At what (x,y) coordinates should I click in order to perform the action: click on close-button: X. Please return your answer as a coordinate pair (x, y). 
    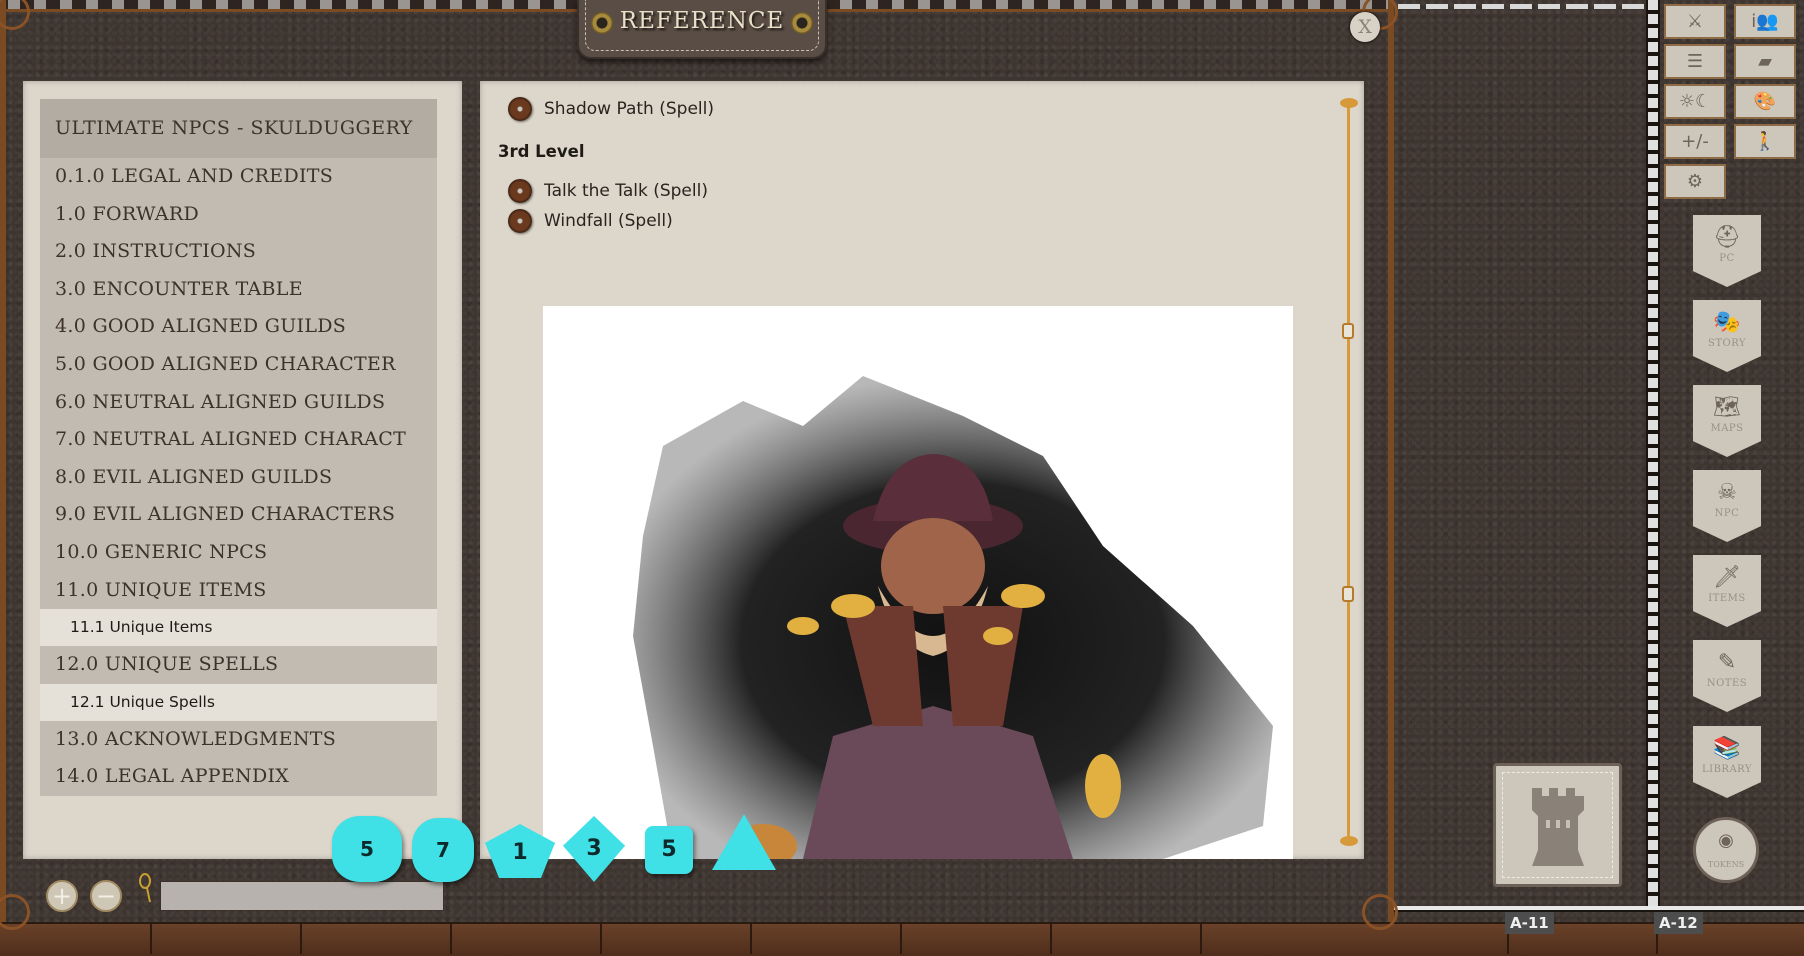
    Looking at the image, I should click on (1365, 27).